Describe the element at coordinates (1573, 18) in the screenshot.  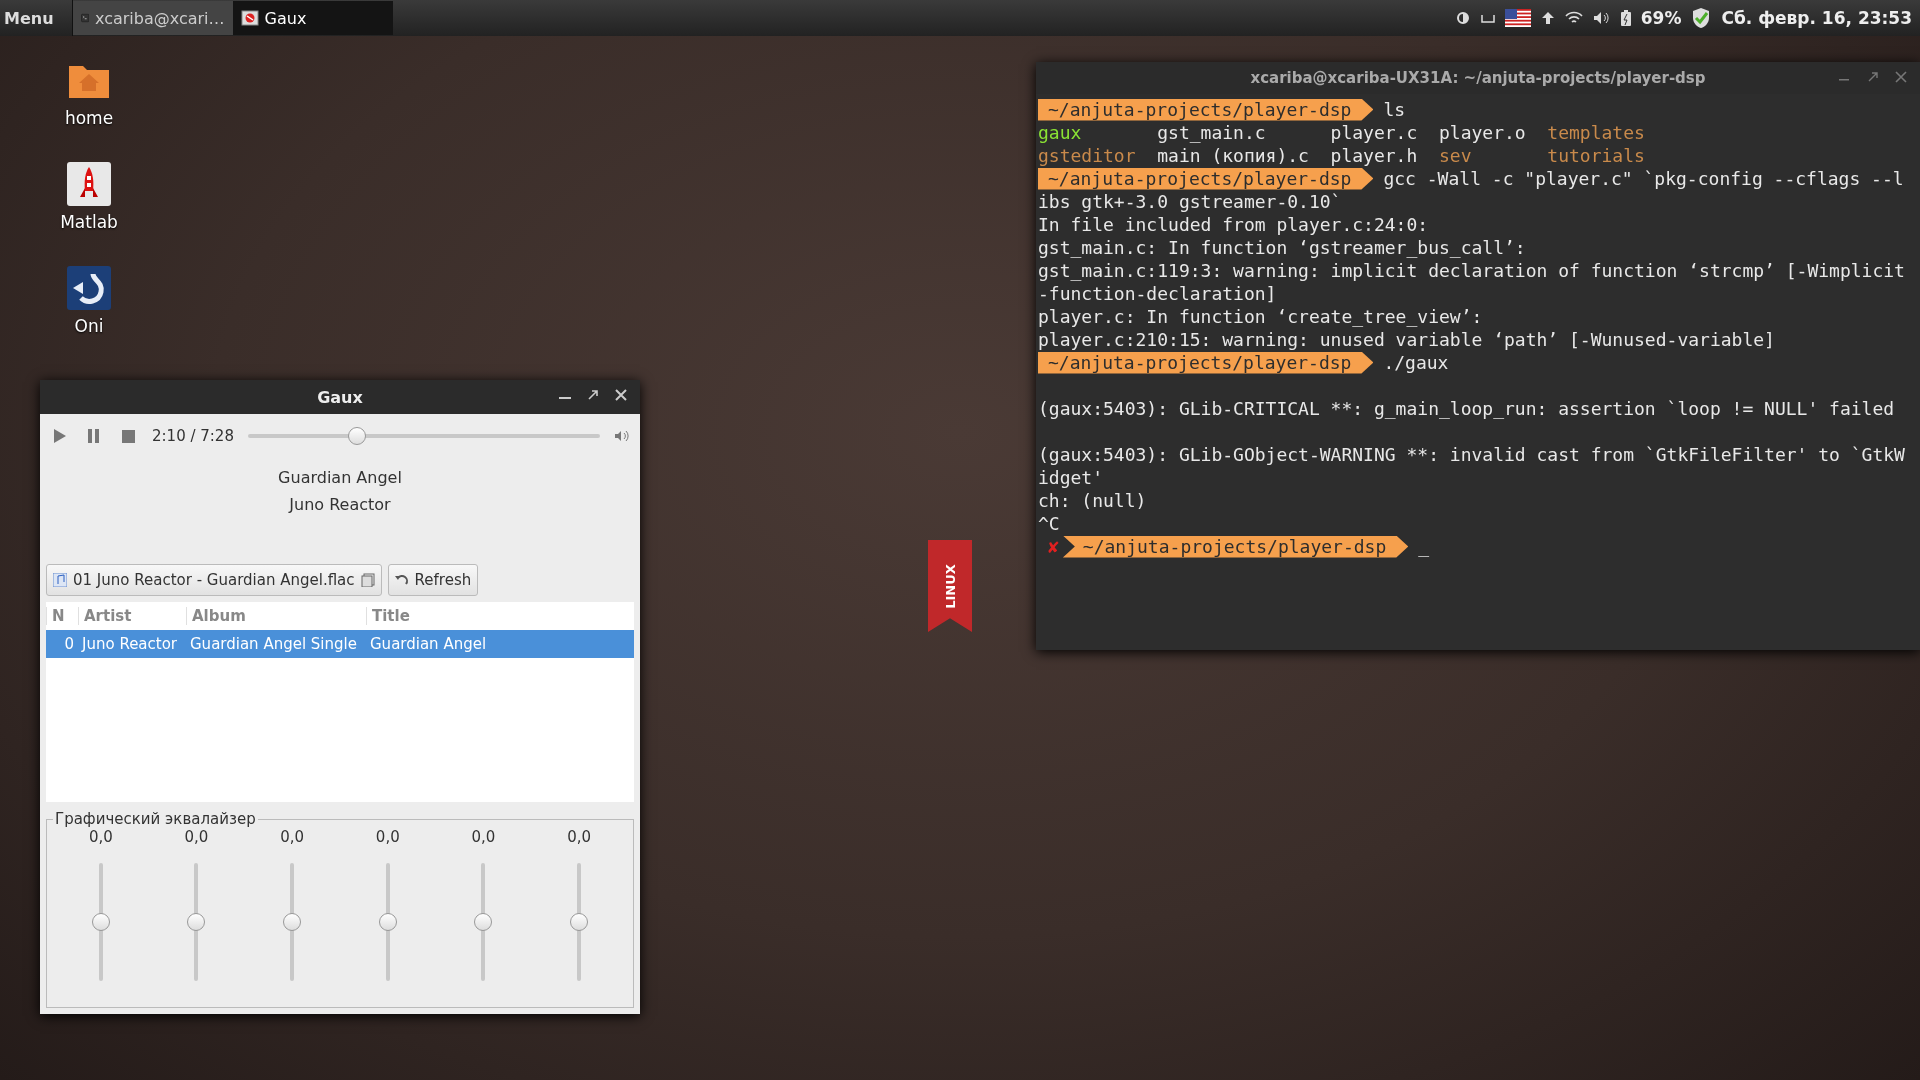
I see `wifi-icon` at that location.